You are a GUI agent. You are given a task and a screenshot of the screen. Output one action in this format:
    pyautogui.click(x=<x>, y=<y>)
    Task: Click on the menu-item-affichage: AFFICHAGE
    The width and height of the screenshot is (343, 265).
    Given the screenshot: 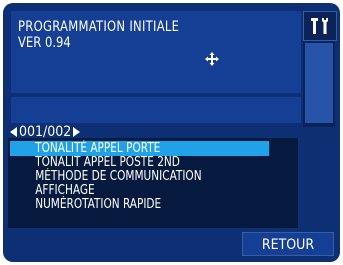 What is the action you would take?
    pyautogui.click(x=139, y=190)
    